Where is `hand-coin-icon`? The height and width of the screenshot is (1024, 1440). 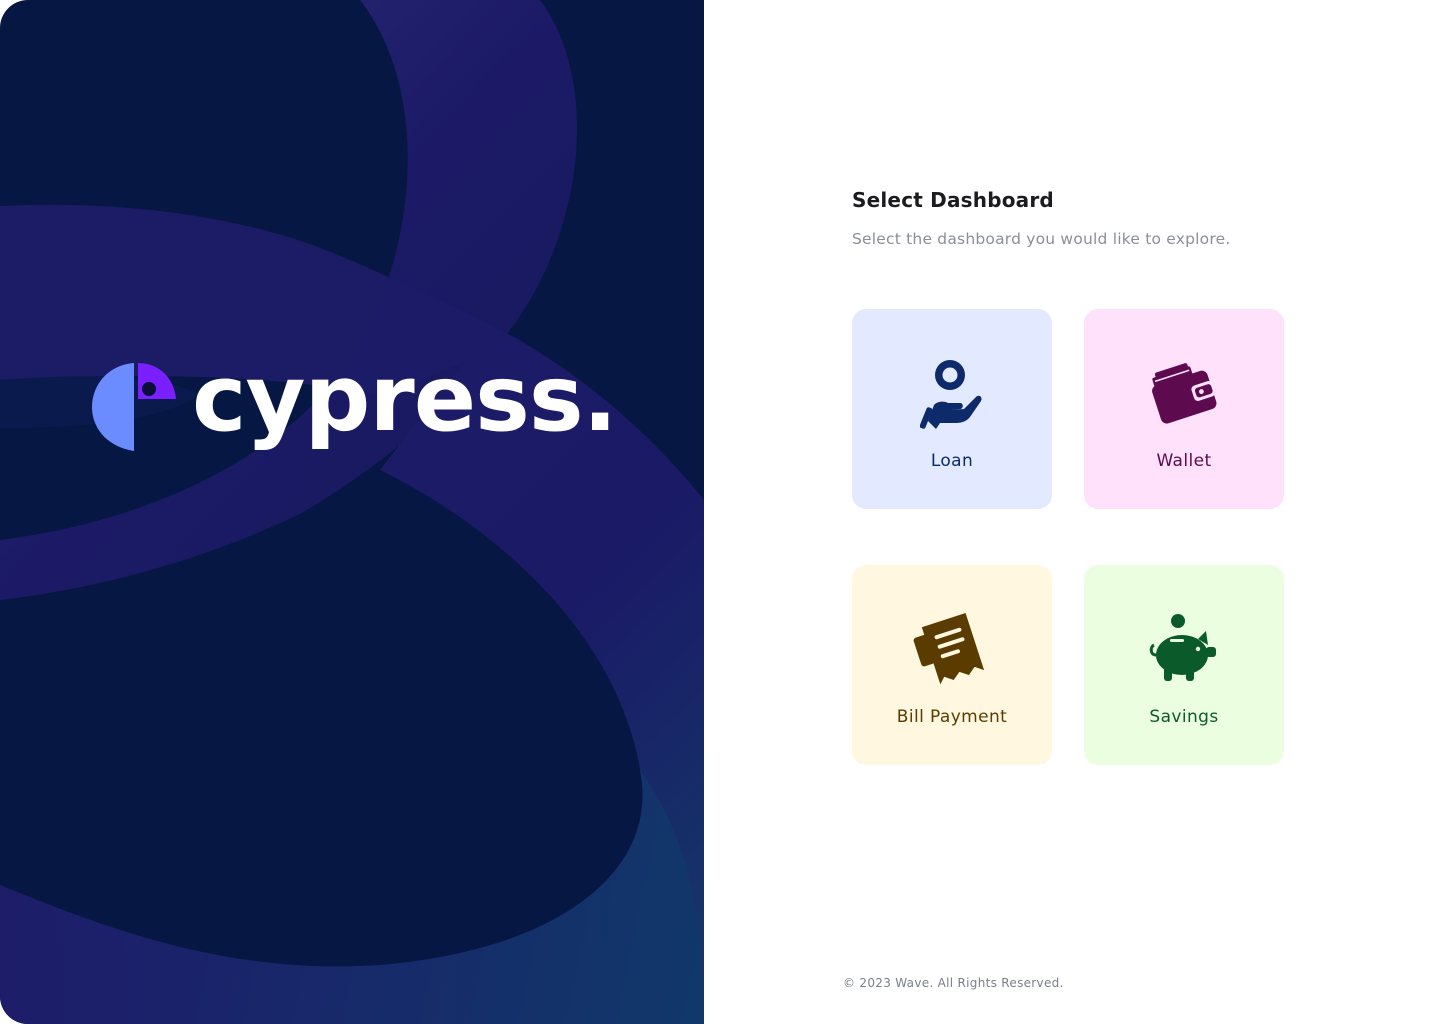 hand-coin-icon is located at coordinates (952, 393).